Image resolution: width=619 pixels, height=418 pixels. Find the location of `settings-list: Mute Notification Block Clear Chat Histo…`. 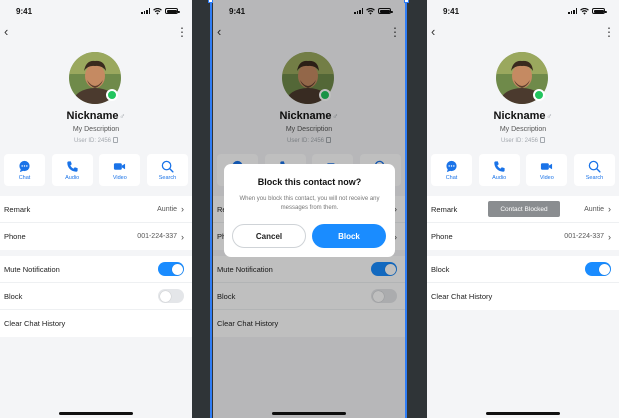

settings-list: Mute Notification Block Clear Chat Histo… is located at coordinates (96, 296).